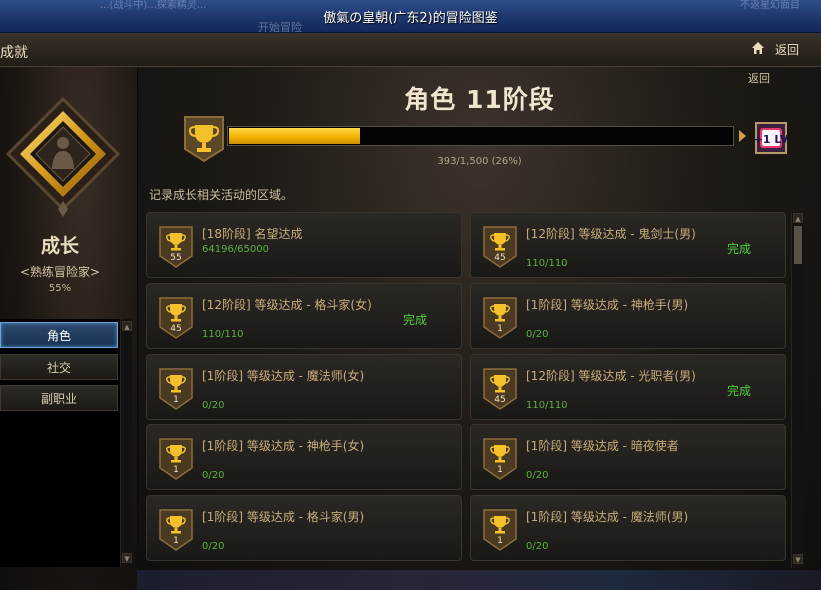 This screenshot has height=590, width=821. I want to click on achievement-progress: 64196/65000, so click(235, 249).